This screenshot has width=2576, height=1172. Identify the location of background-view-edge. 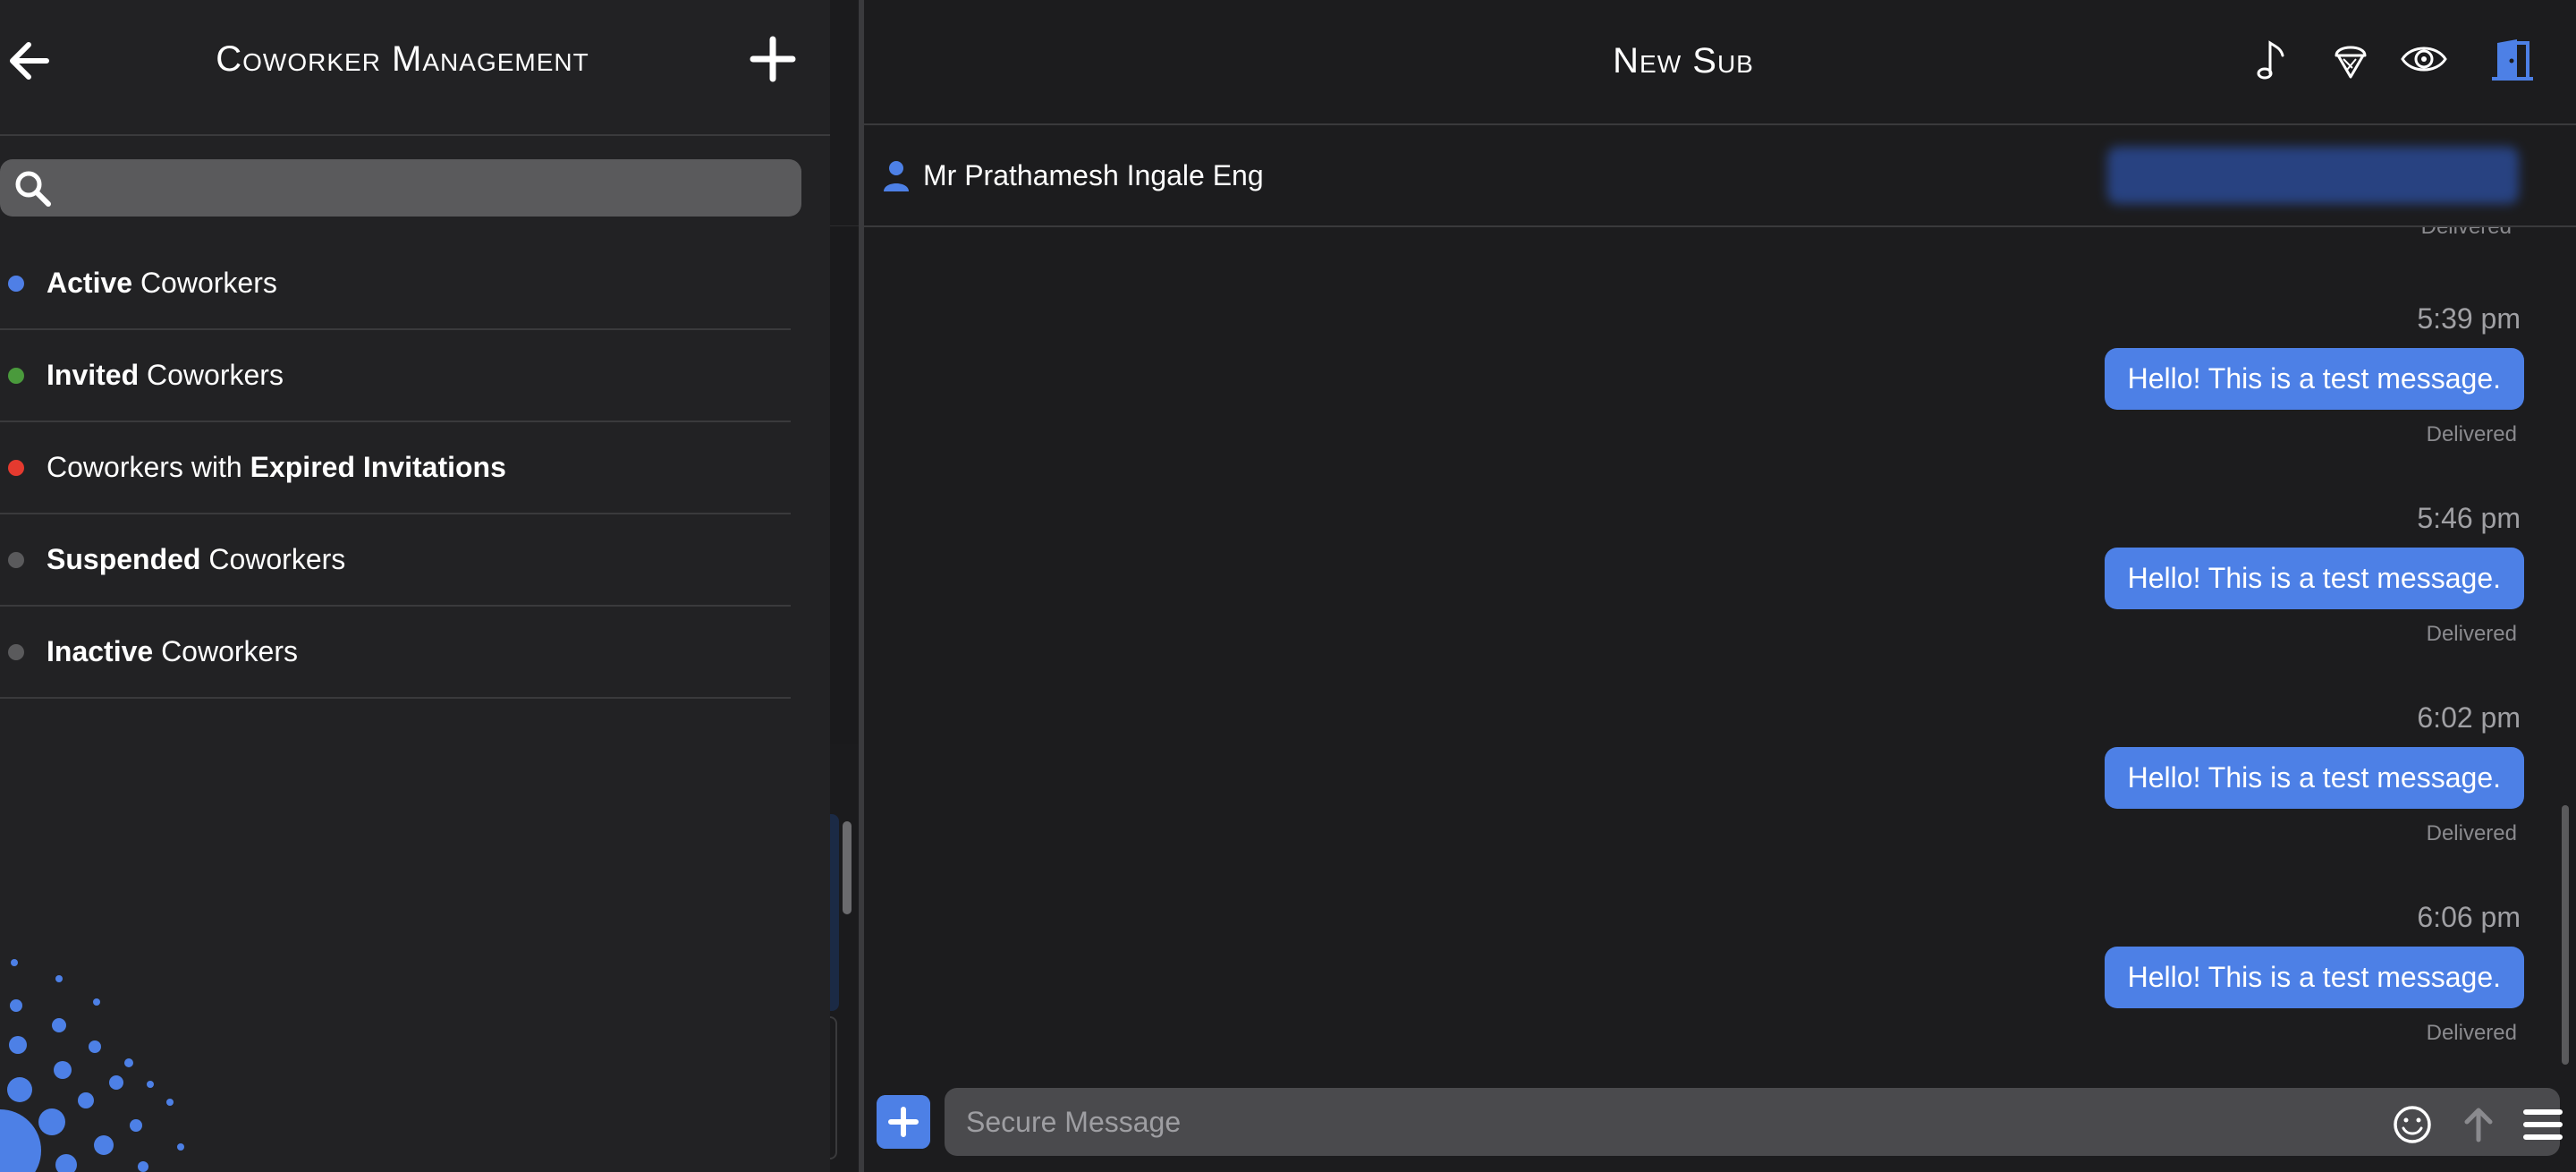
(844, 586).